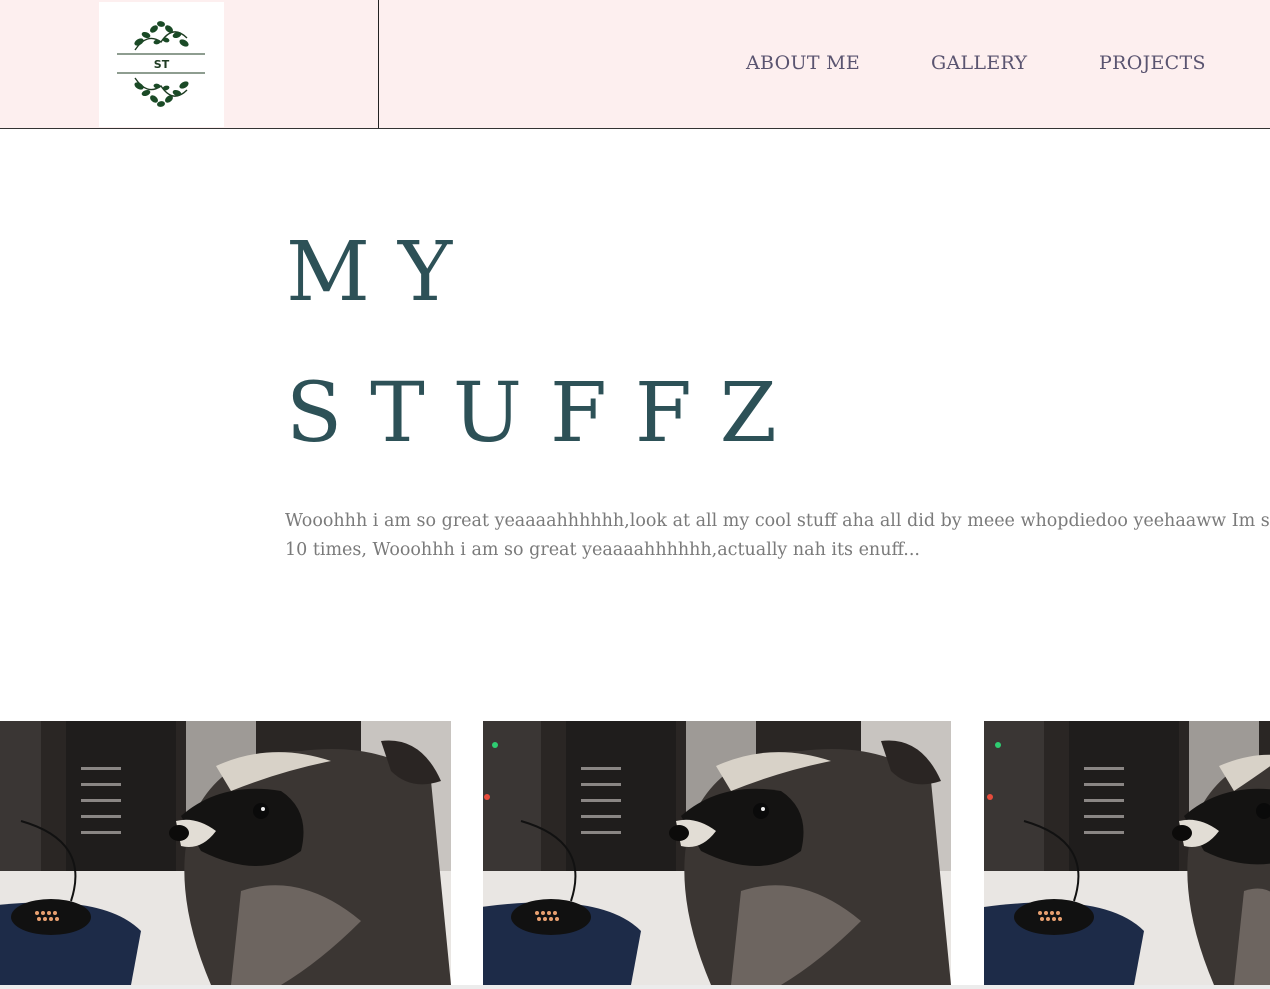 This screenshot has width=1270, height=989. Describe the element at coordinates (1152, 63) in the screenshot. I see `nav-projects: PROJECTS` at that location.